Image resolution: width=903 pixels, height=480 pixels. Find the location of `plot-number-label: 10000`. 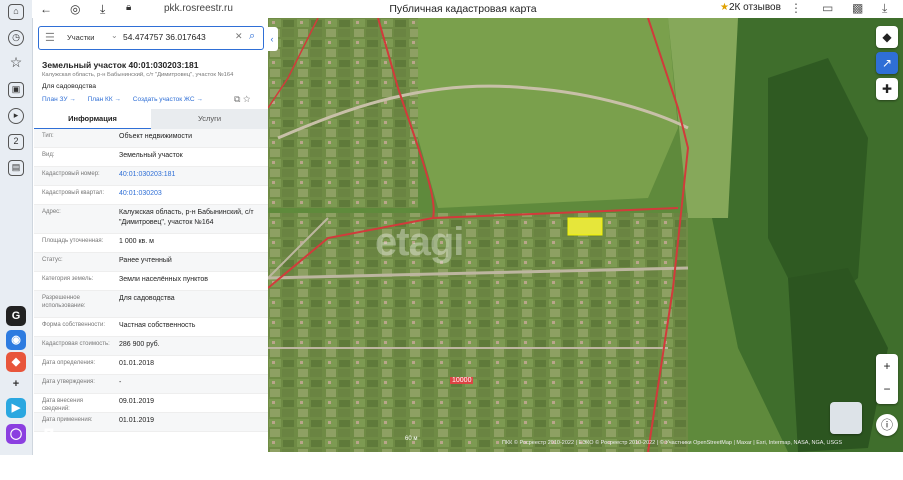

plot-number-label: 10000 is located at coordinates (462, 380).